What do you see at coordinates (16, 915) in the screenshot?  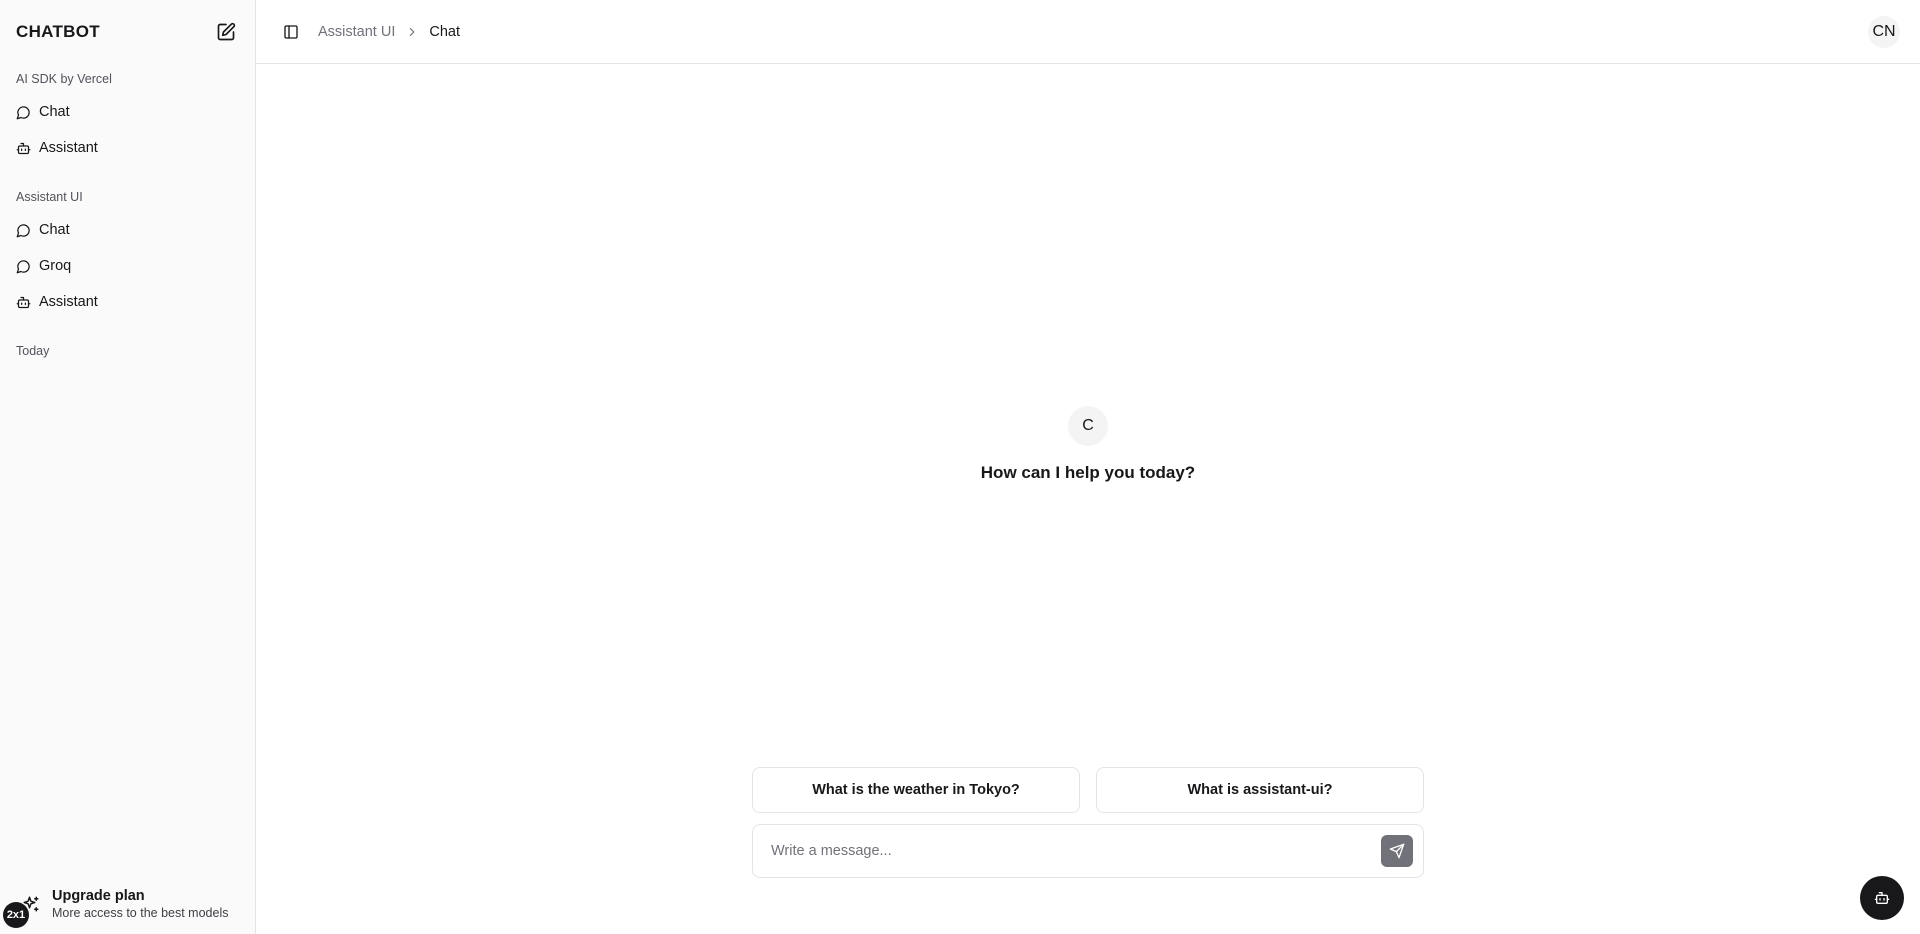 I see `zoom-badge: 2x1` at bounding box center [16, 915].